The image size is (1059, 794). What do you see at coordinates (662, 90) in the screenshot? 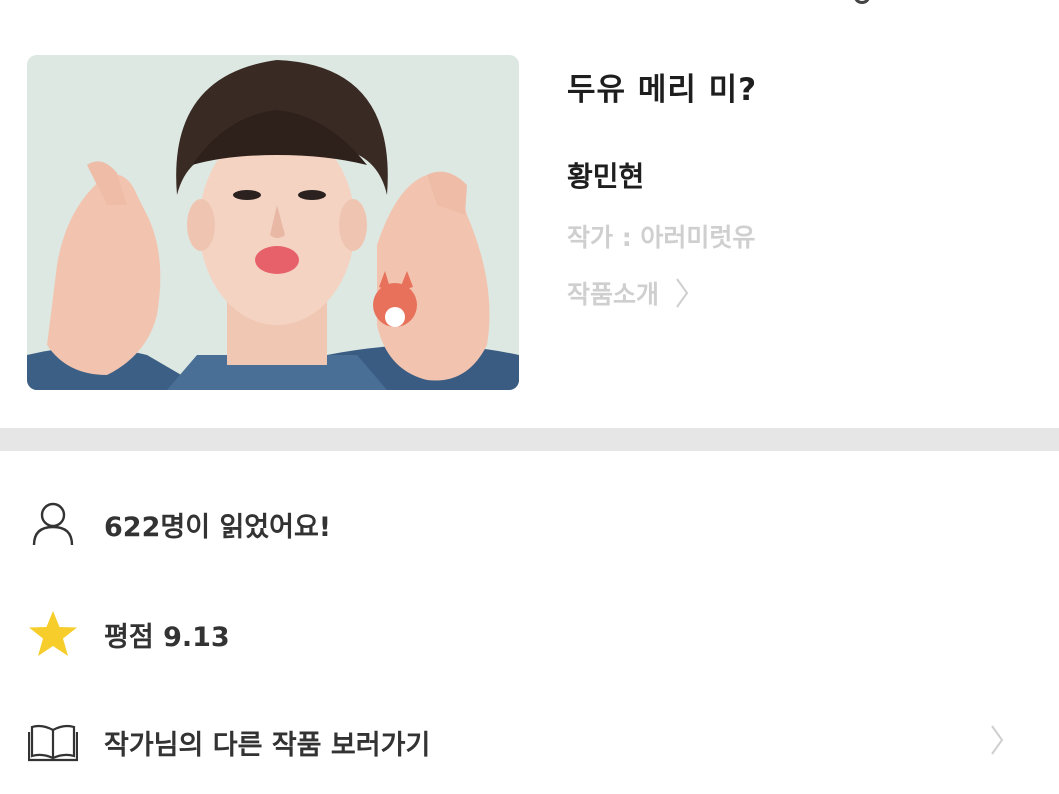
I see `work-title: 두유 메리 미?` at bounding box center [662, 90].